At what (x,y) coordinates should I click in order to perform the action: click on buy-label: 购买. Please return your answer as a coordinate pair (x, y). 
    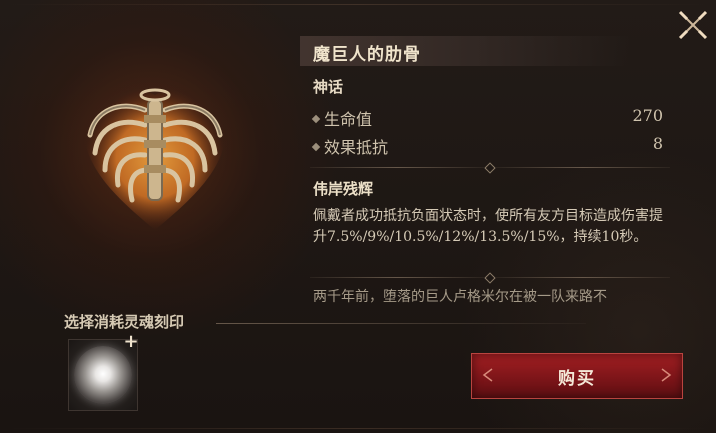
    Looking at the image, I should click on (577, 378).